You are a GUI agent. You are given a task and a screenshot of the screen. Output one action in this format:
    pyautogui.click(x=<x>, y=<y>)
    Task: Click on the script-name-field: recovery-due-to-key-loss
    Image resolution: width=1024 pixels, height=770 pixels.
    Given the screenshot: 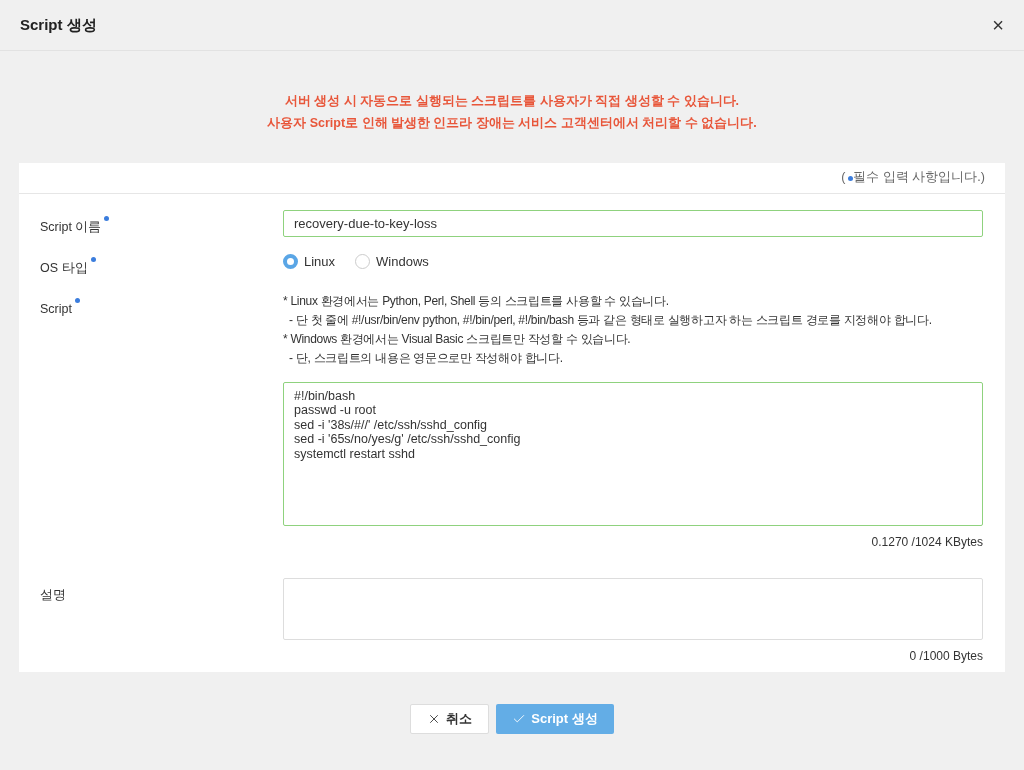 What is the action you would take?
    pyautogui.click(x=633, y=223)
    